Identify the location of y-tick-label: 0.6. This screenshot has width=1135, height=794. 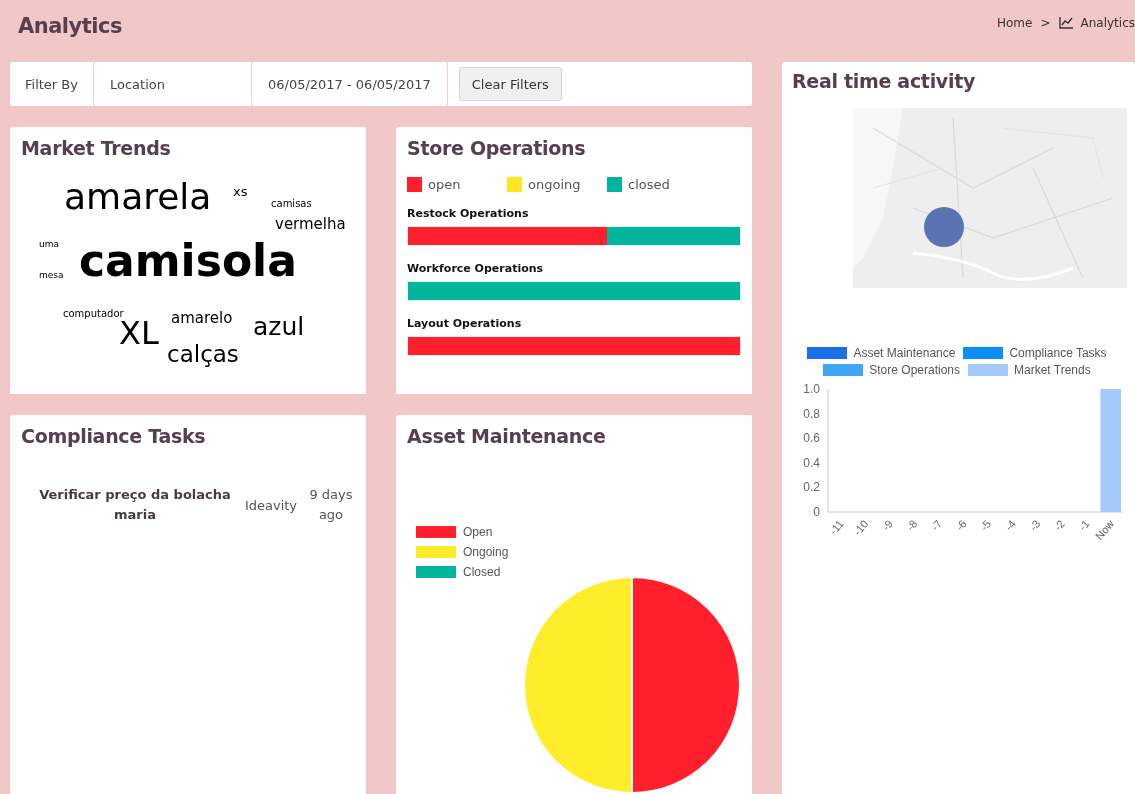
(811, 438).